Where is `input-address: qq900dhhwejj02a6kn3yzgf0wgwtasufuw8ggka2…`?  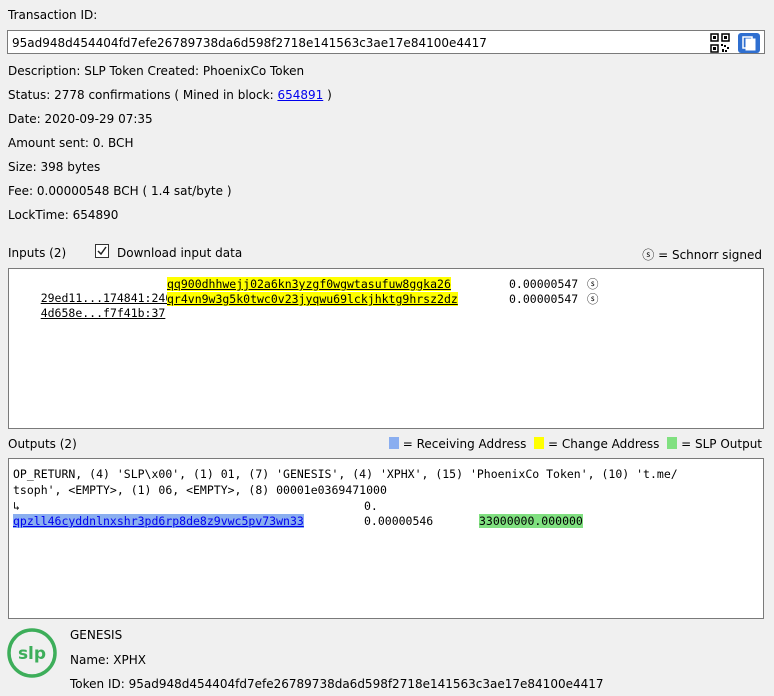 input-address: qq900dhhwejj02a6kn3yzgf0wgwtasufuw8ggka2… is located at coordinates (309, 284).